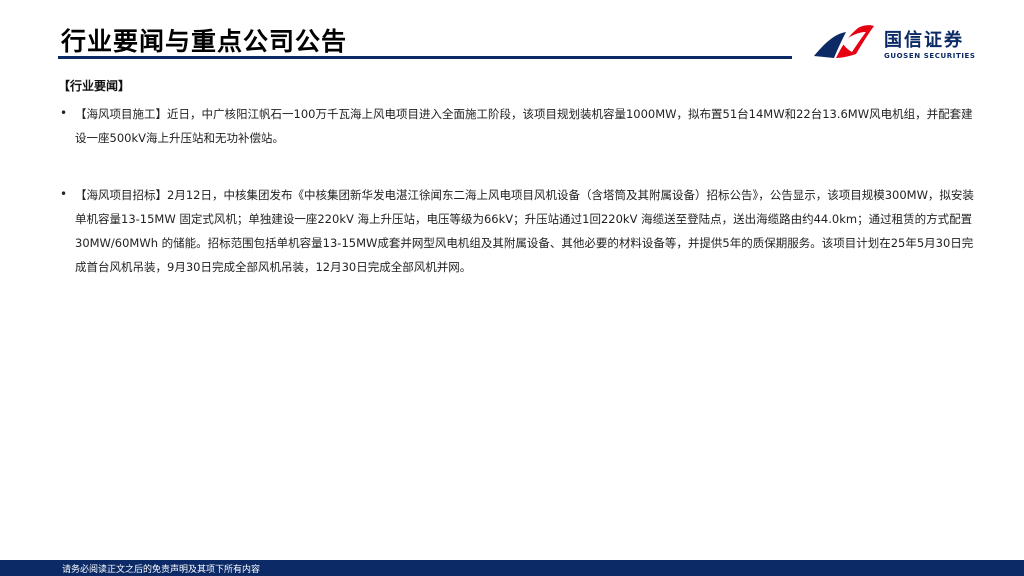  What do you see at coordinates (94, 86) in the screenshot?
I see `section-heading: 【行业要闻】` at bounding box center [94, 86].